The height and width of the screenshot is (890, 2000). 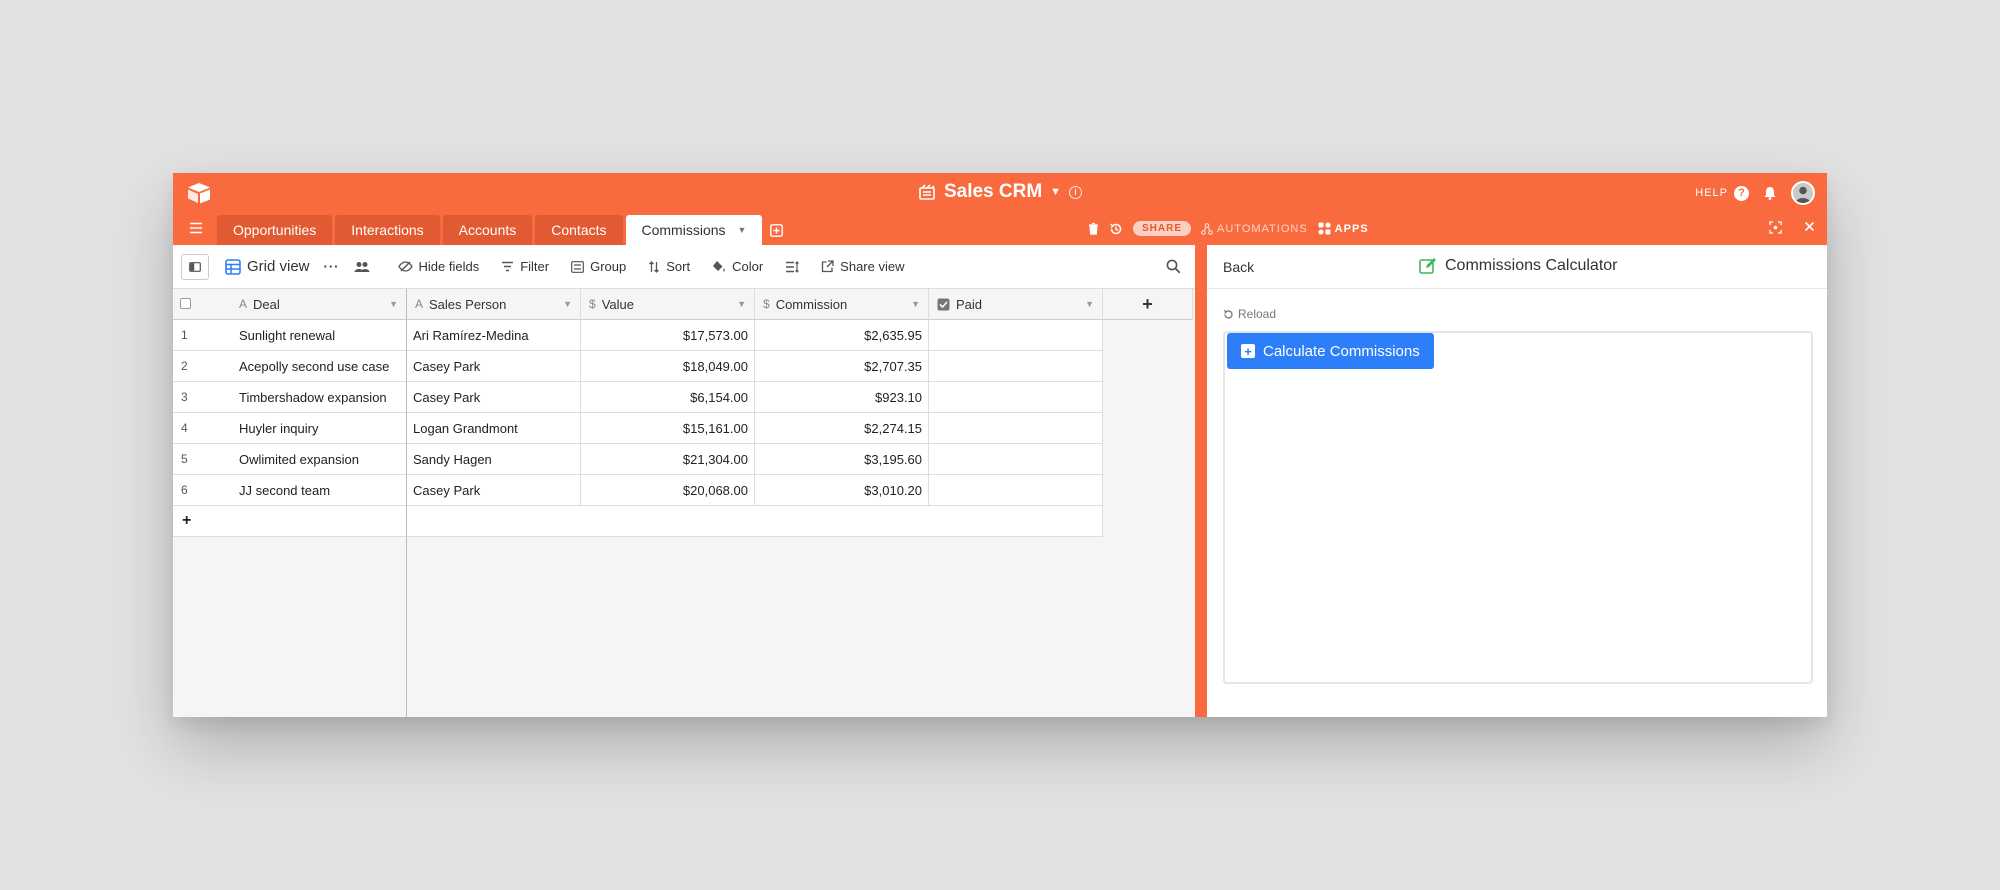 I want to click on add-table-button, so click(x=776, y=230).